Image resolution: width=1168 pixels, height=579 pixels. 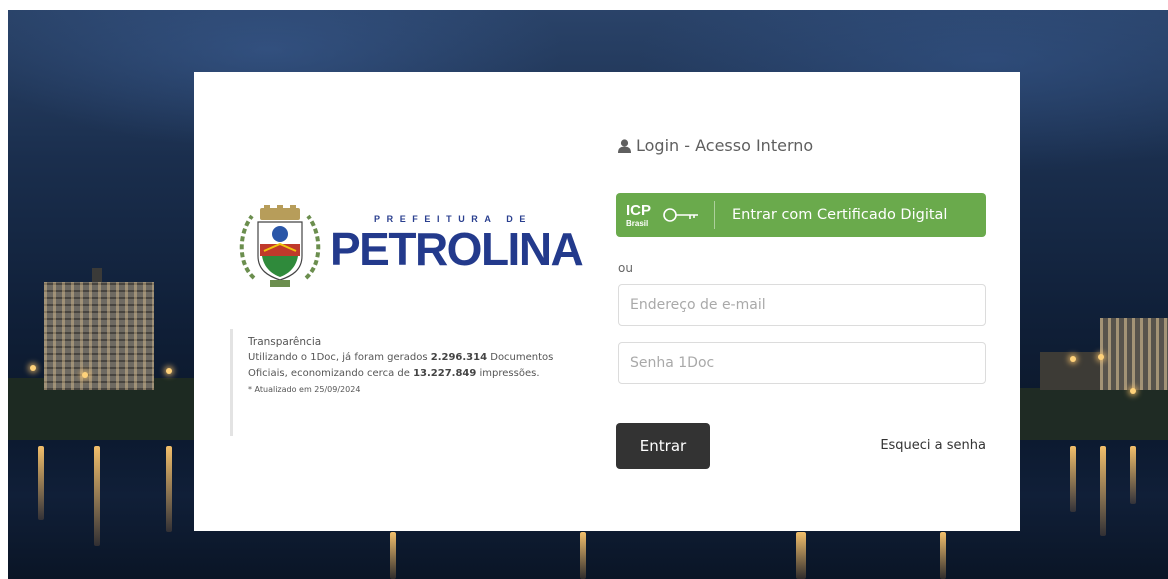 I want to click on button-divider, so click(x=714, y=215).